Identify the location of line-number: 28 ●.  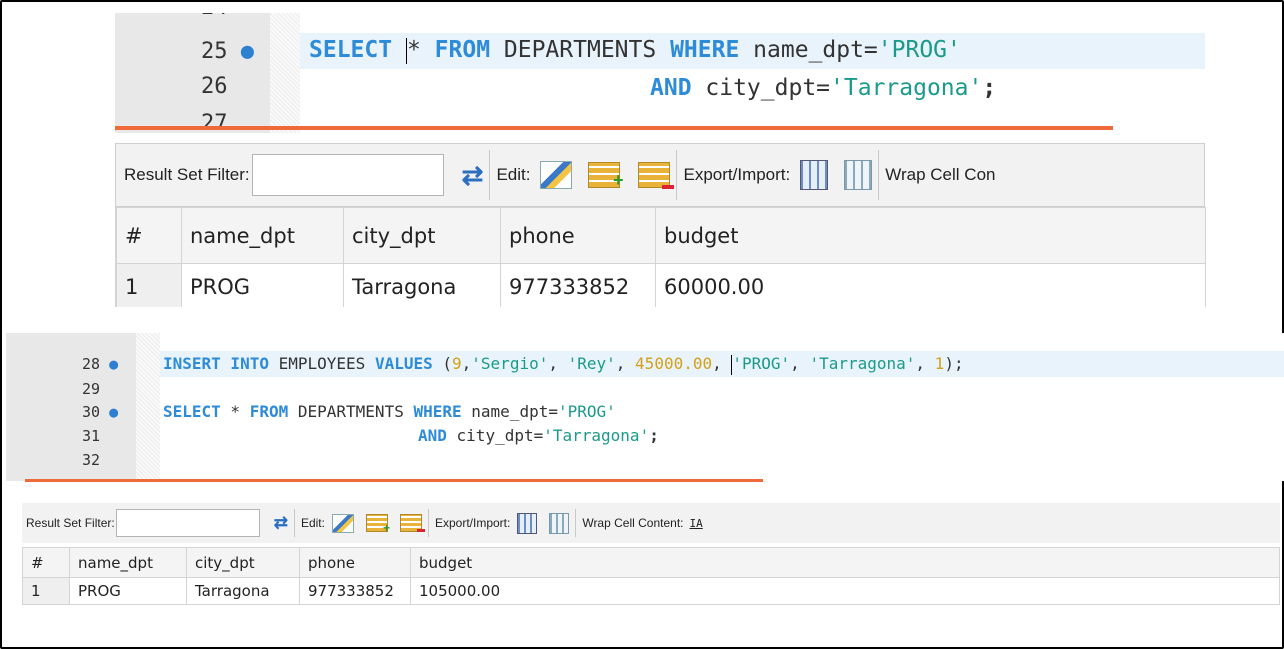
(100, 364).